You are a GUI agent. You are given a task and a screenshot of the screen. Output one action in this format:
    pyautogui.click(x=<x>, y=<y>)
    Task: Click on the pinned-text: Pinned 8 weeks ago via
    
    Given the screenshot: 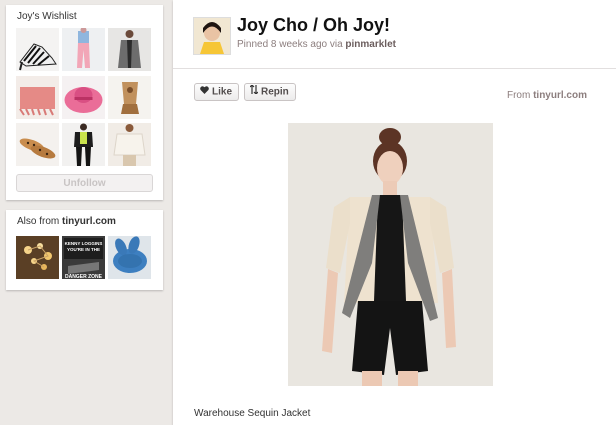 What is the action you would take?
    pyautogui.click(x=290, y=44)
    